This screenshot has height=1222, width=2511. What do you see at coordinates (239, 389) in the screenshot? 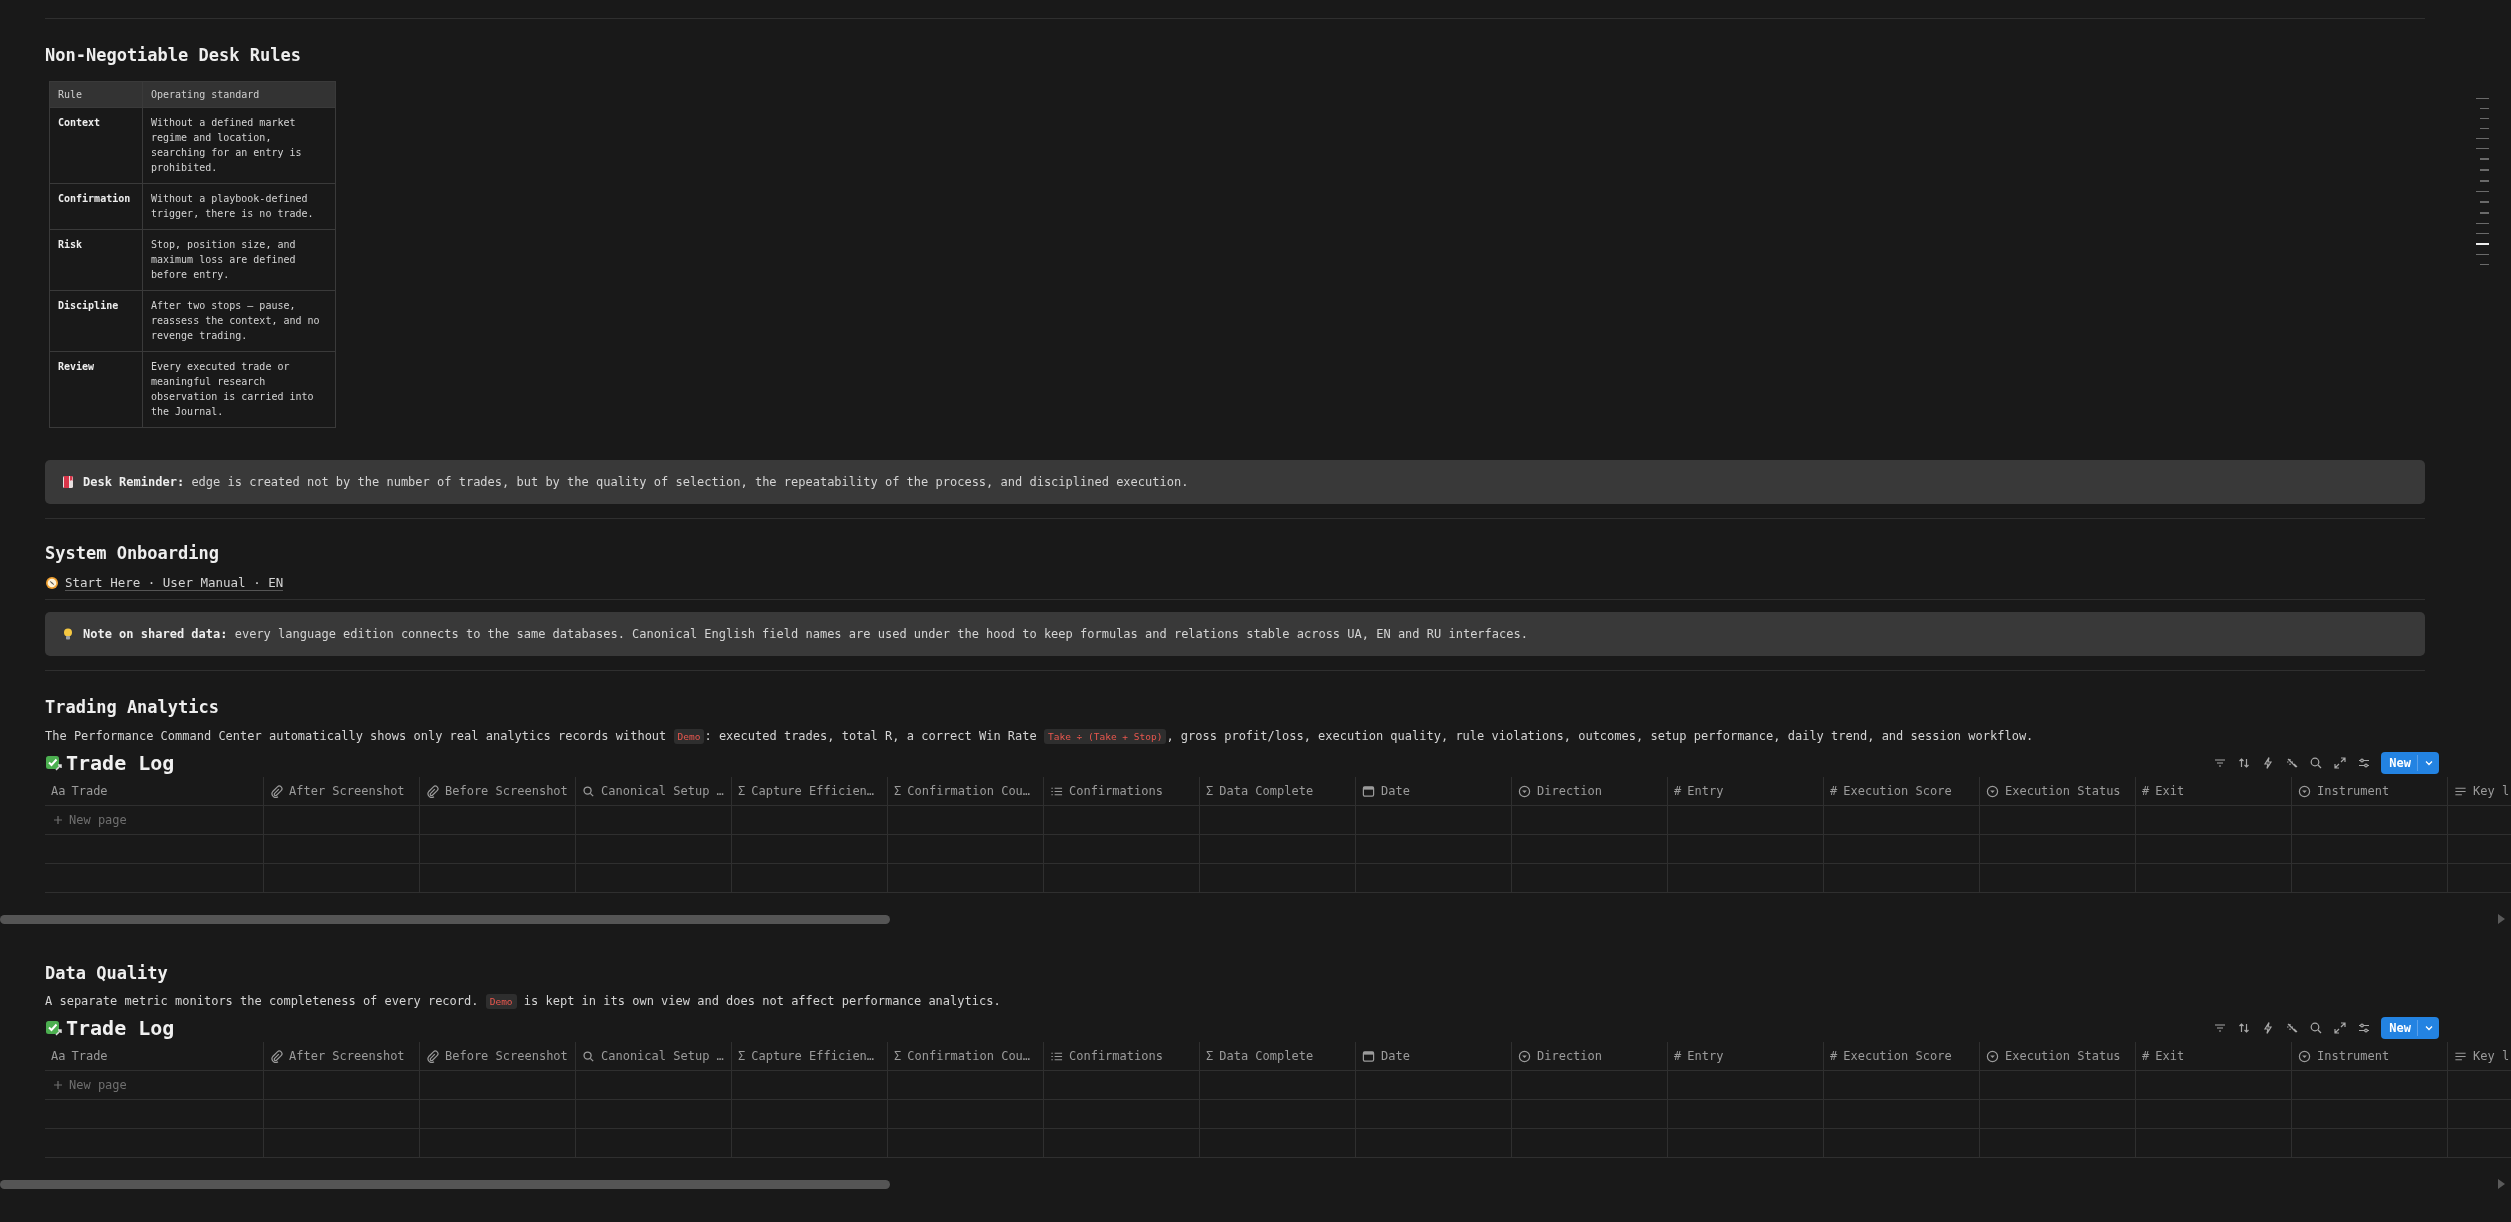
I see `table-cell: Every executed trade or meaningful research observation is carried into the Journal.` at bounding box center [239, 389].